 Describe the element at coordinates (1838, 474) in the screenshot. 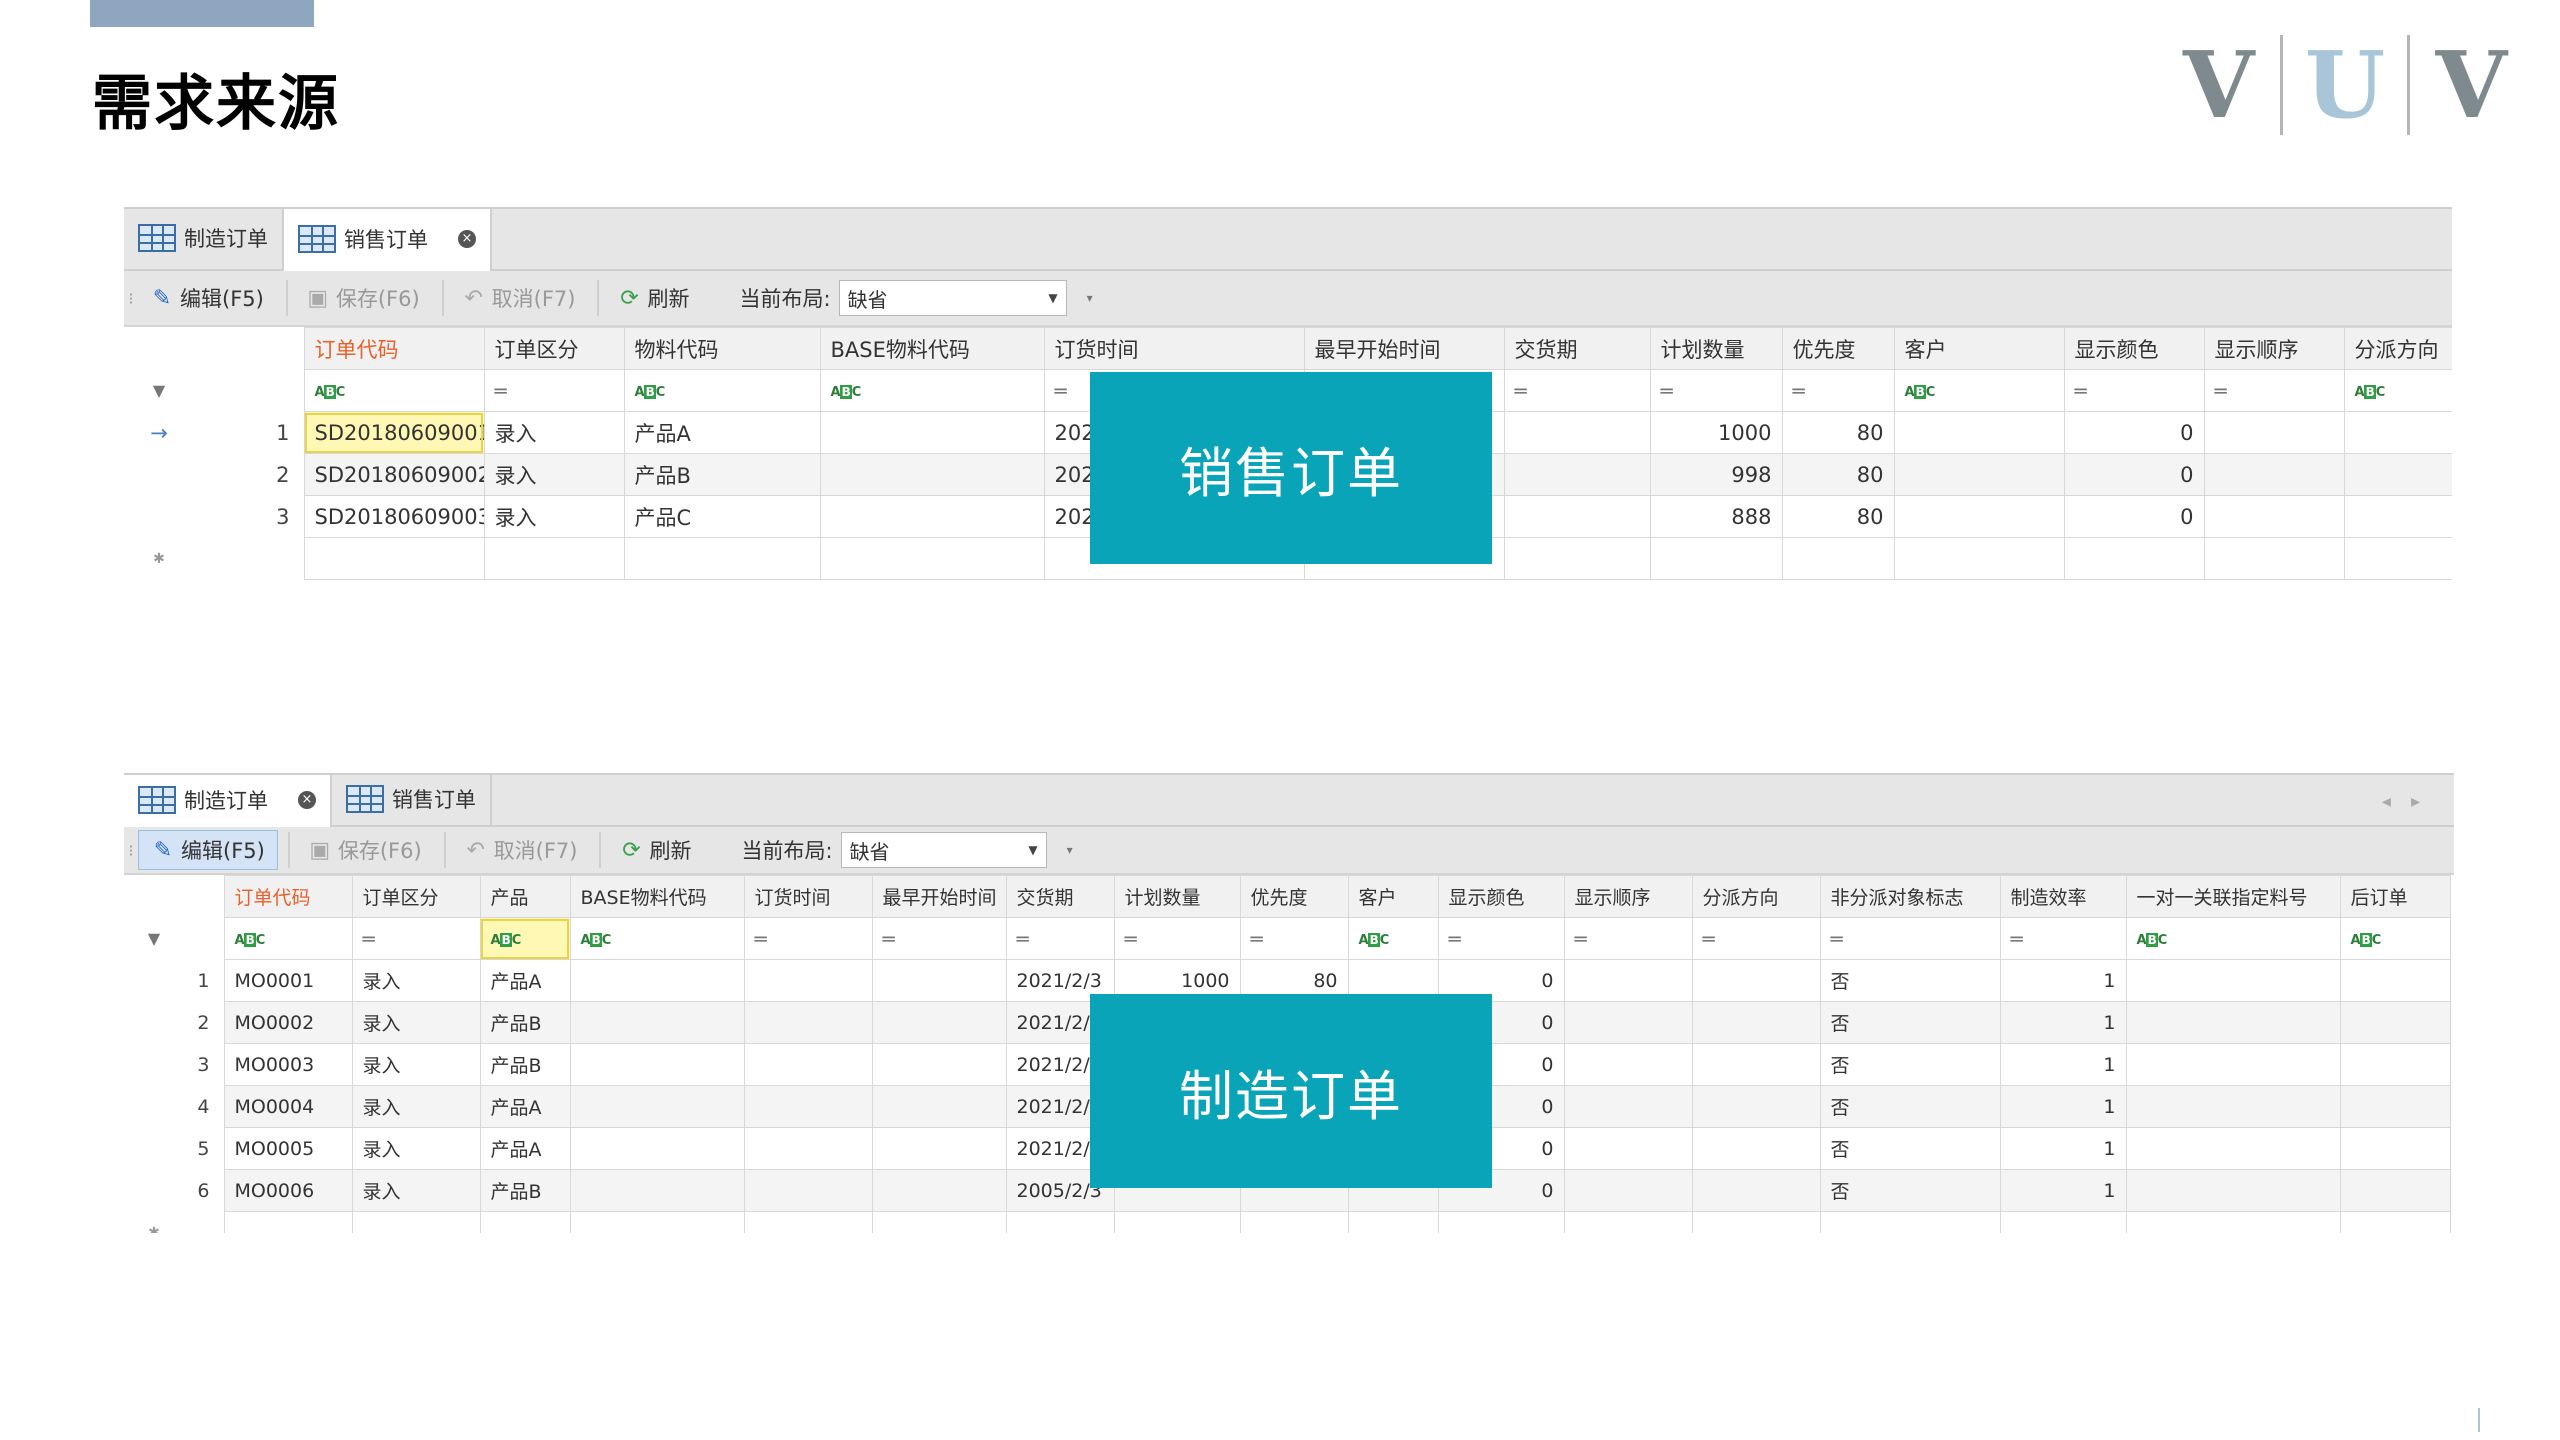

I see `cell-priority: 80` at that location.